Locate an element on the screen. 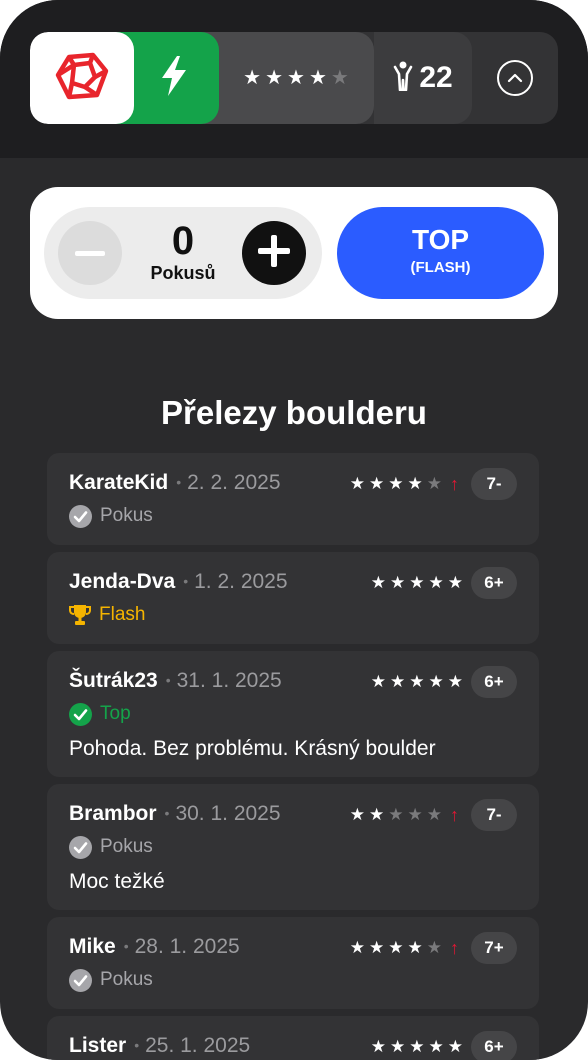  section-title: Přelezy boulderu is located at coordinates (294, 412).